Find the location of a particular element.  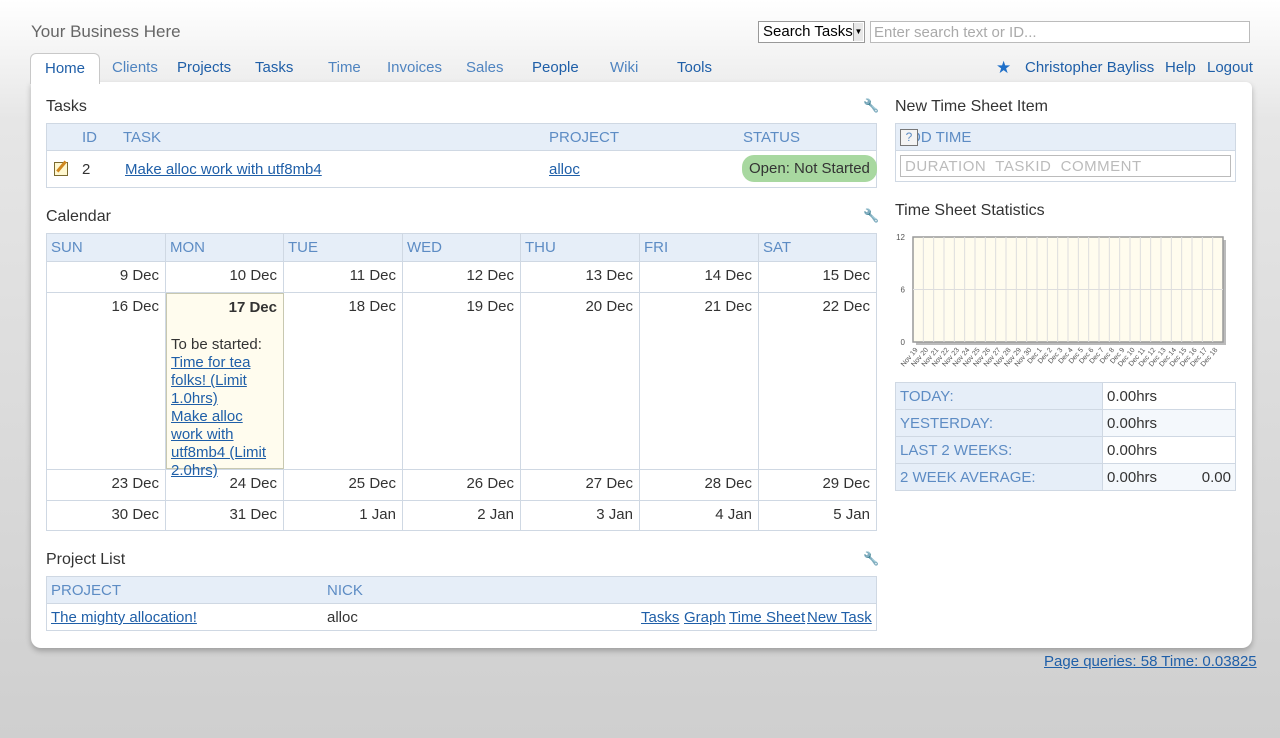

project-timesheet-link: Time Sheet is located at coordinates (767, 617).